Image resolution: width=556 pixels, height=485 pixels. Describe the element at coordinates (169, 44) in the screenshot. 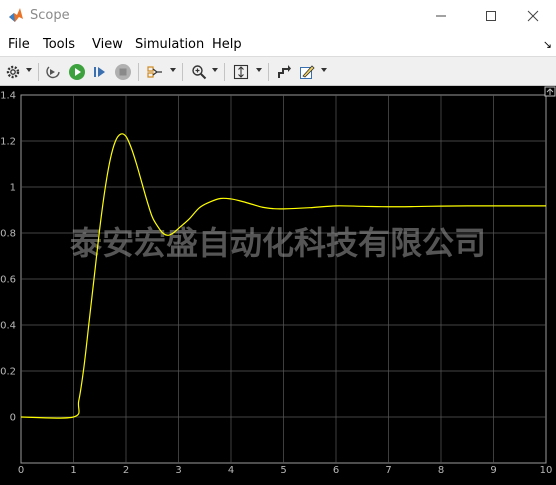

I see `menu-simulation: Simulation` at that location.